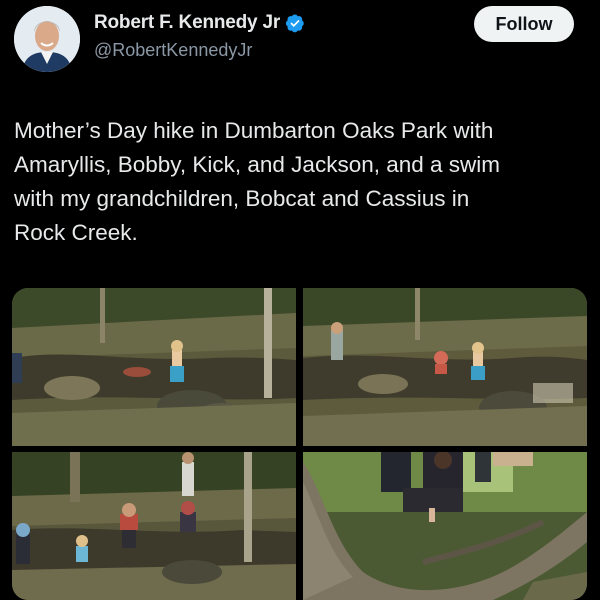  I want to click on photo-family-creek, so click(154, 526).